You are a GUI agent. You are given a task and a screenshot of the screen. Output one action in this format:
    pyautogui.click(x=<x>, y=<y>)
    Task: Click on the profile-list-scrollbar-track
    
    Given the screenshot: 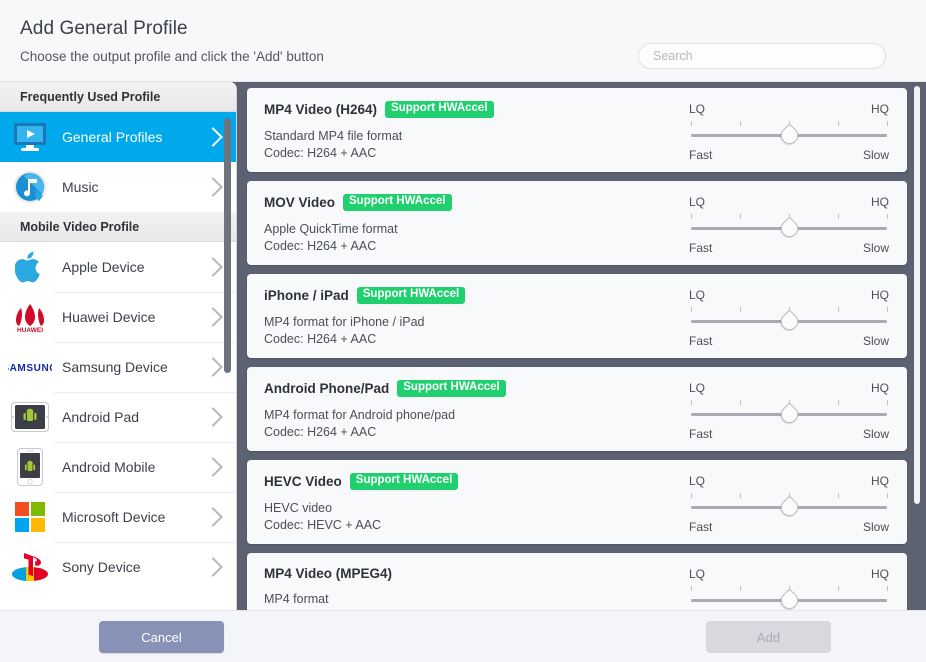 What is the action you would take?
    pyautogui.click(x=917, y=345)
    